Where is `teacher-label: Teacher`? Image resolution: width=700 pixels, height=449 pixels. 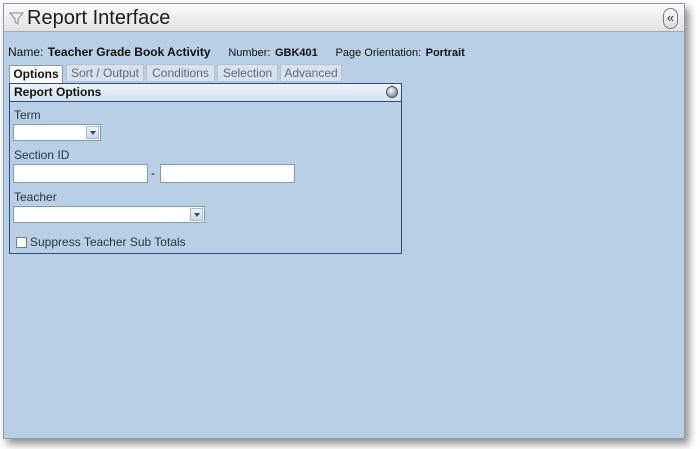 teacher-label: Teacher is located at coordinates (35, 197).